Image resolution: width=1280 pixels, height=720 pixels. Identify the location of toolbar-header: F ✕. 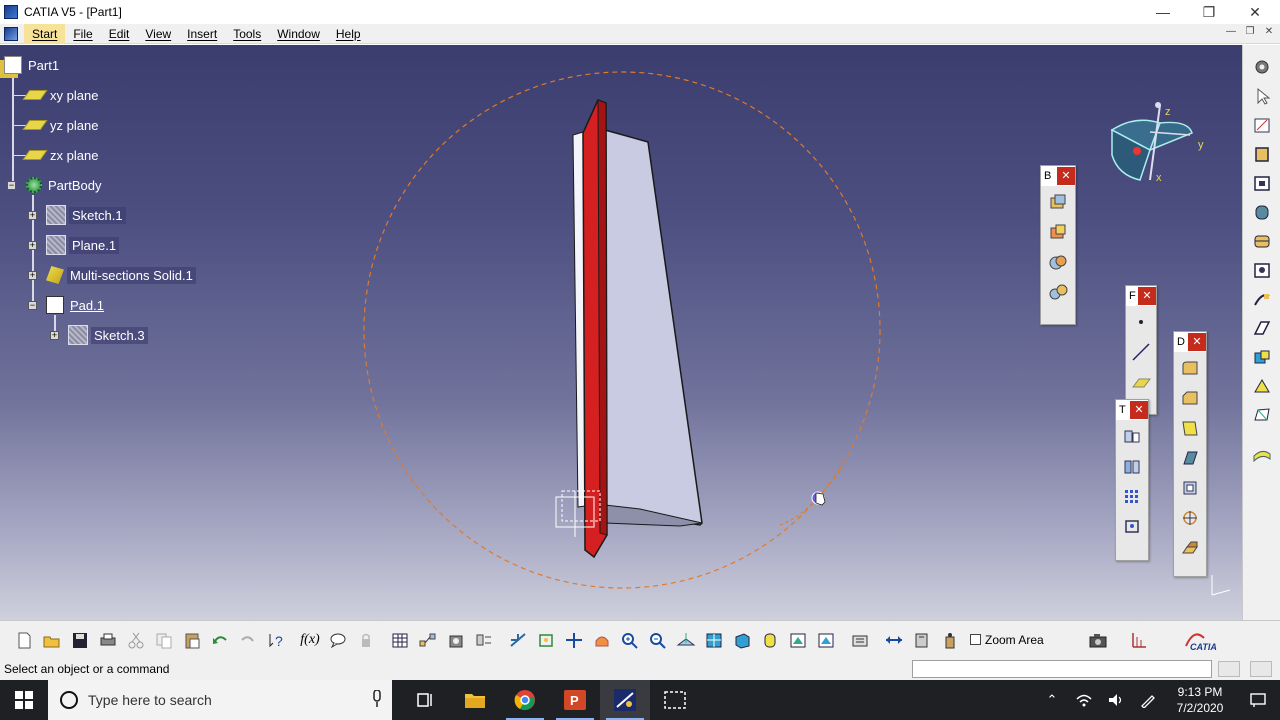
(1141, 296).